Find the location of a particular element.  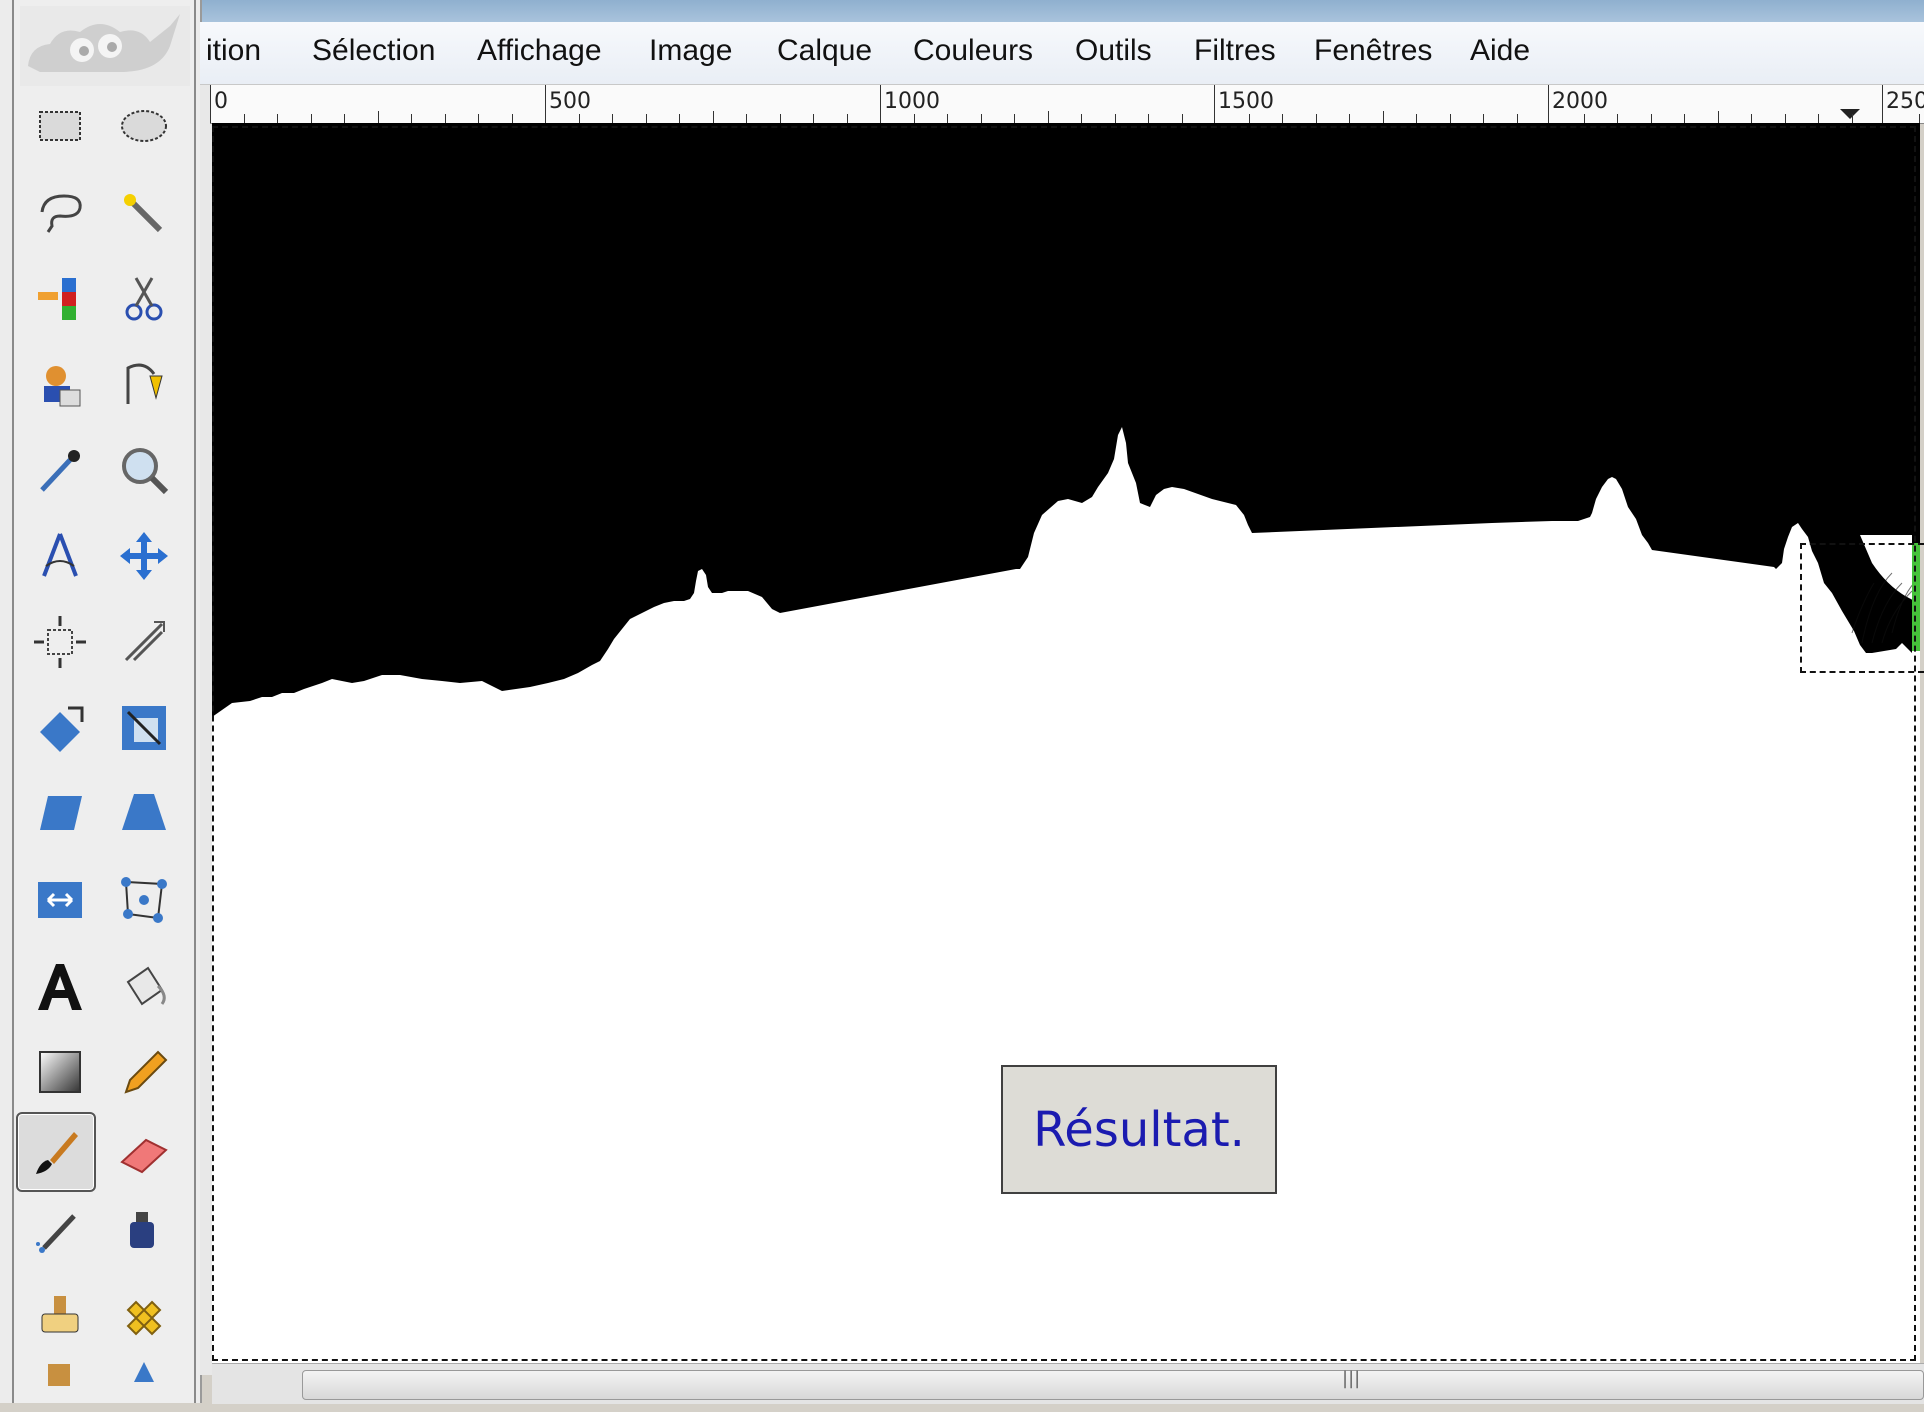

align-icon is located at coordinates (60, 642).